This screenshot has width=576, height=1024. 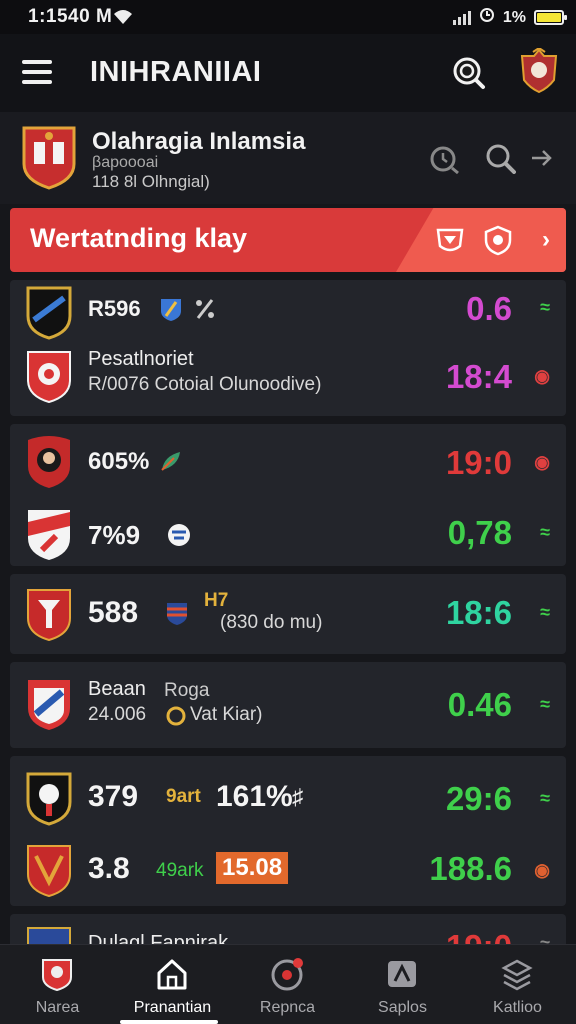 What do you see at coordinates (183, 796) in the screenshot?
I see `match-tag: 9art` at bounding box center [183, 796].